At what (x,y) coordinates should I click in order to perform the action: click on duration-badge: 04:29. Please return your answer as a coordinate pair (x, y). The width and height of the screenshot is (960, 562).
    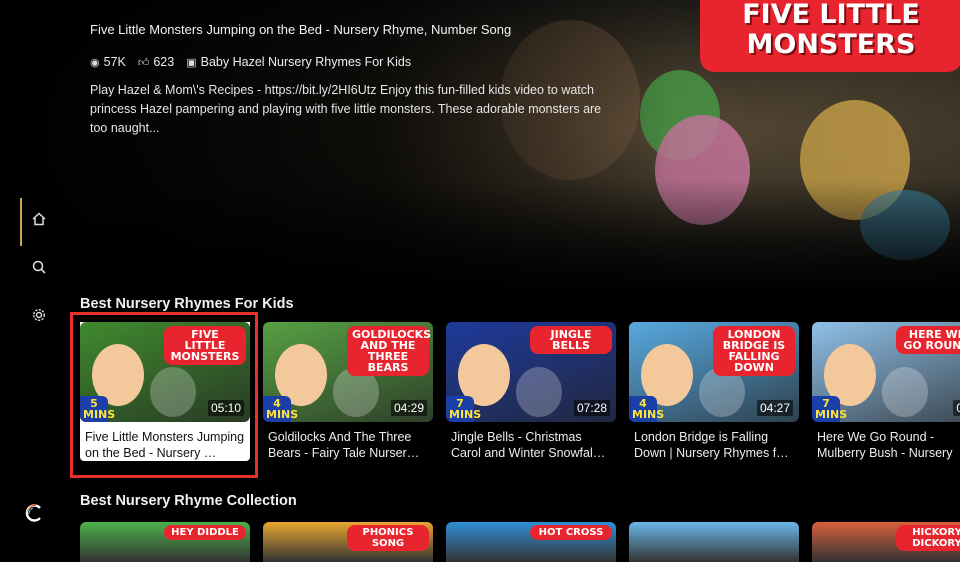
    Looking at the image, I should click on (408, 408).